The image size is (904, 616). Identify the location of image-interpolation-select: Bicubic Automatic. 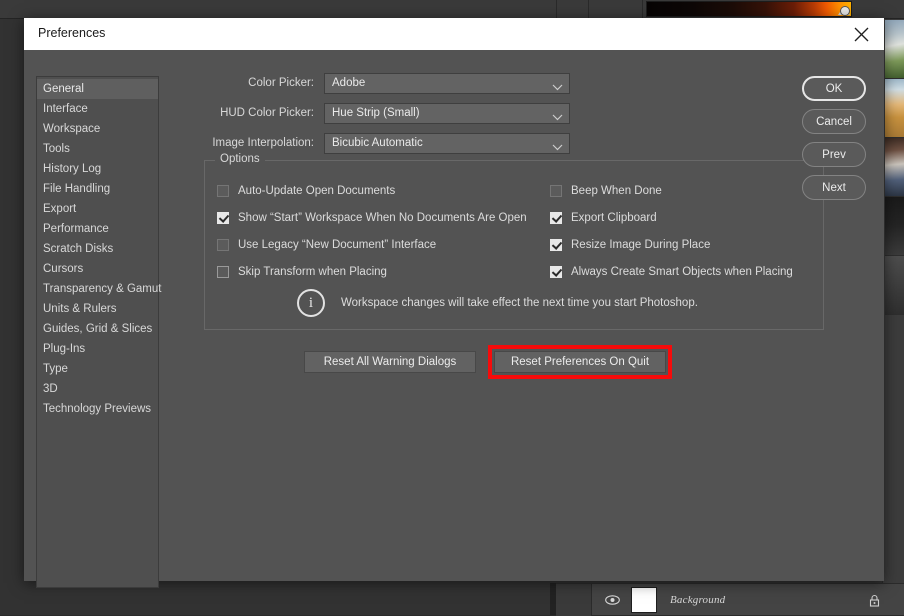
(447, 144).